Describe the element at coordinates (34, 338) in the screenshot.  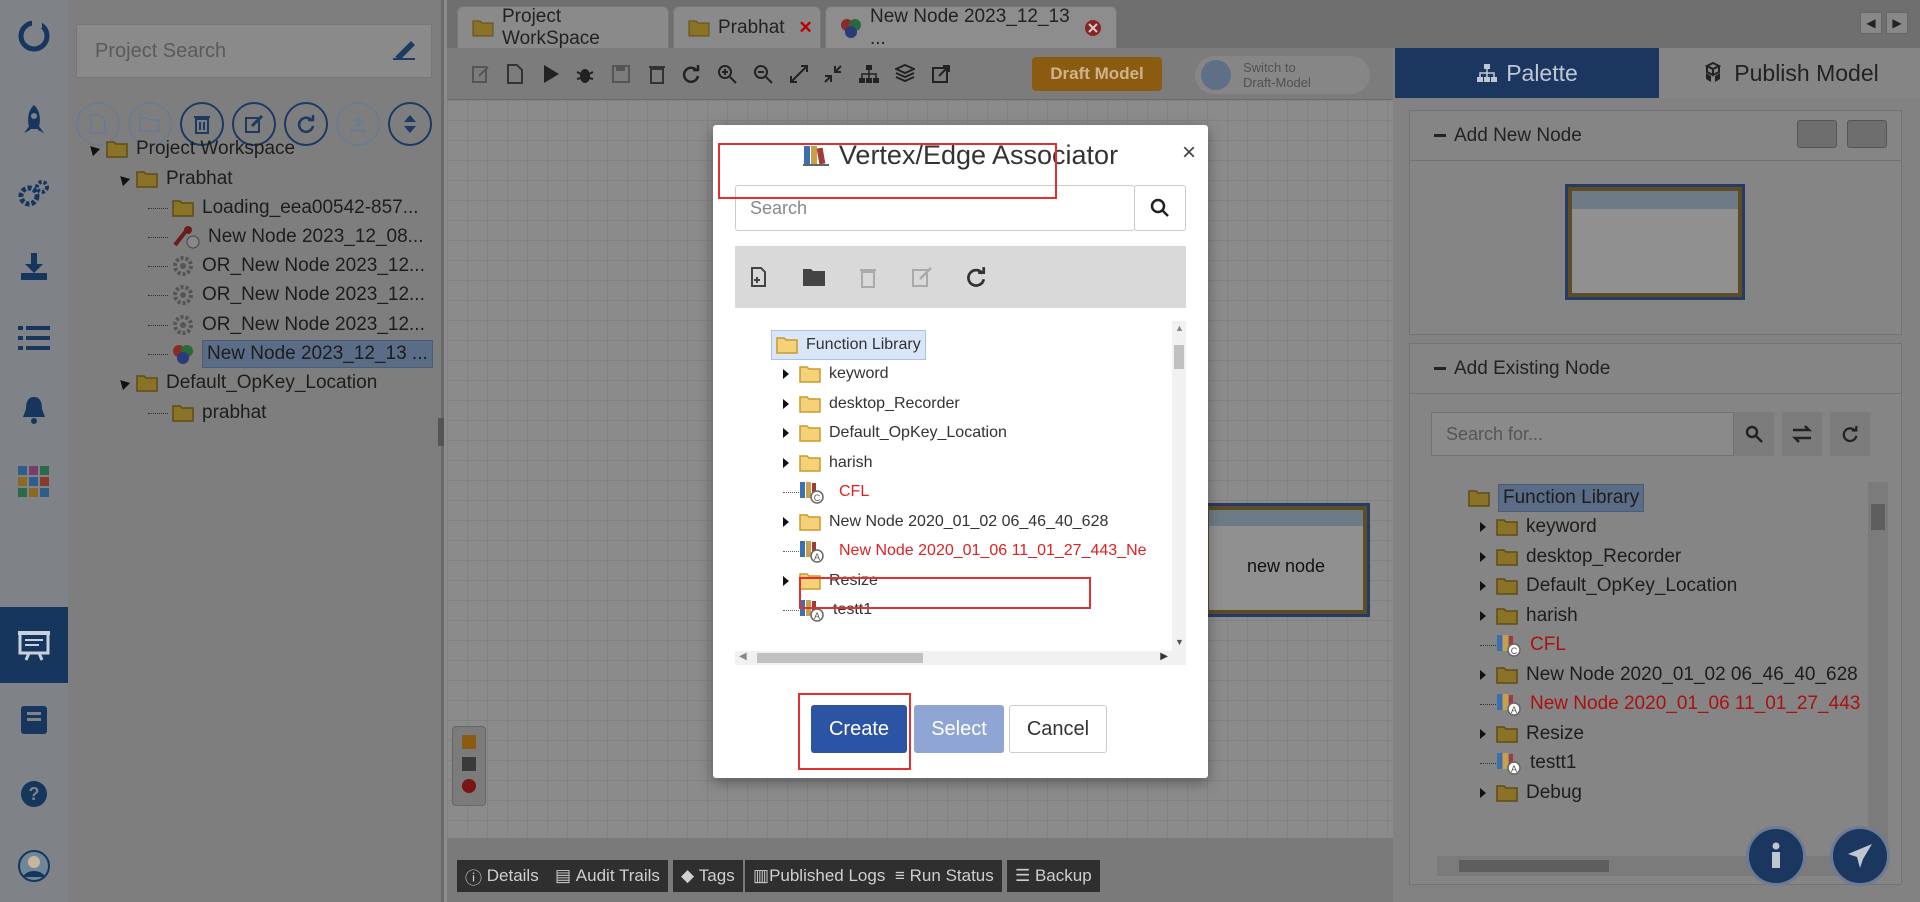
I see `list-icon` at that location.